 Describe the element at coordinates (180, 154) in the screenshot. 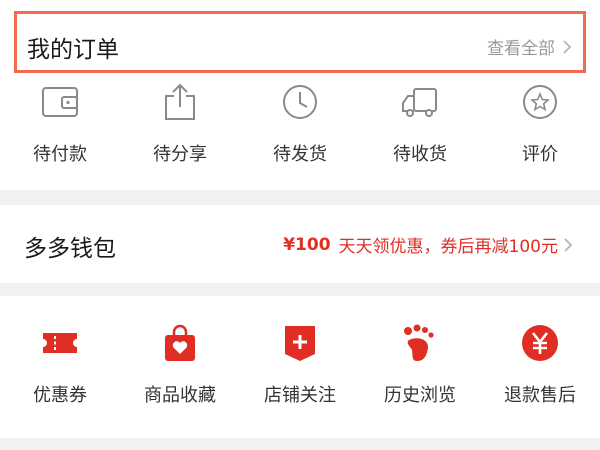

I see `order-item-label: 待分享` at that location.